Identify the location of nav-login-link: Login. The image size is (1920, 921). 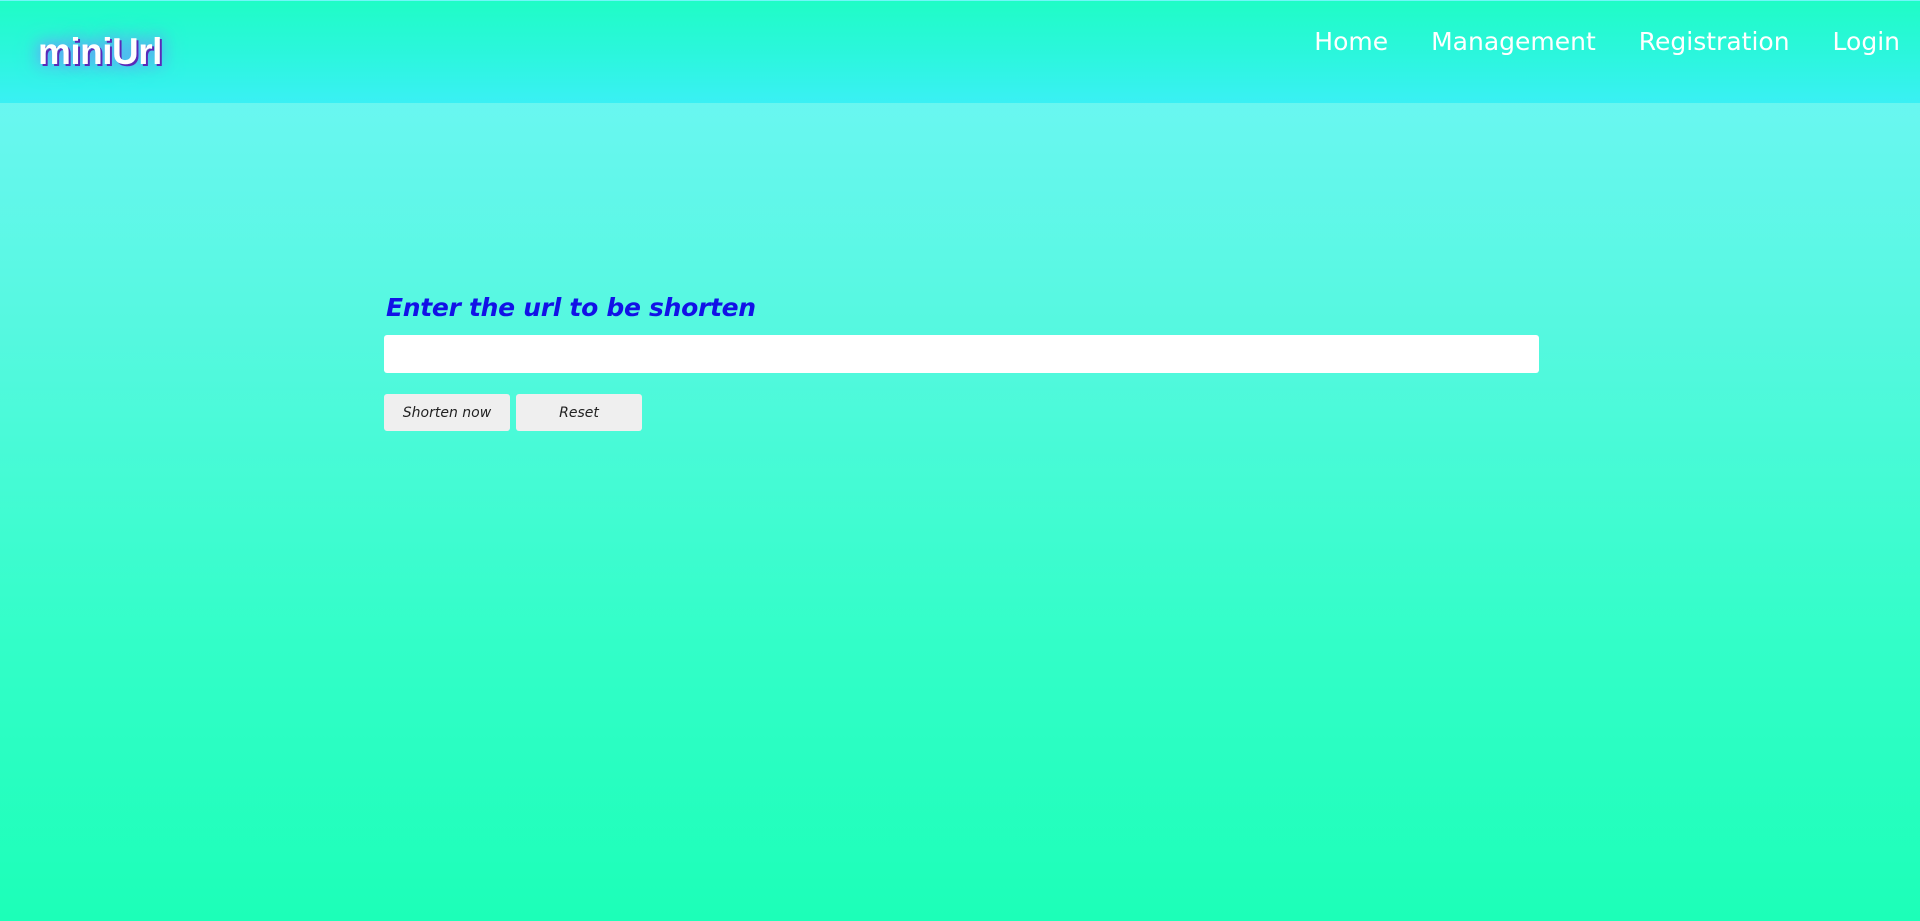
(1866, 41).